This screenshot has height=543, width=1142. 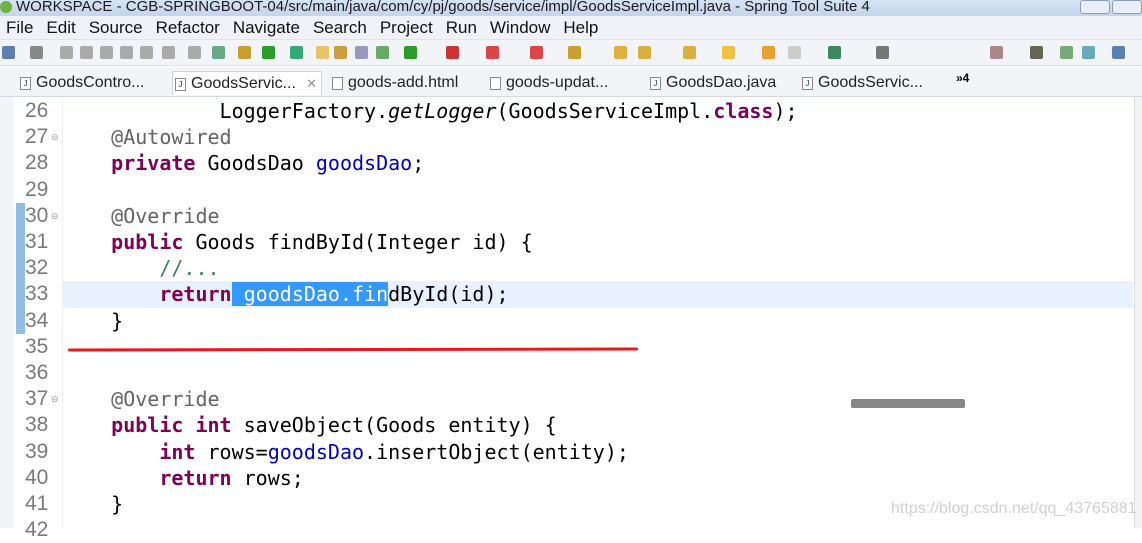 I want to click on menu-source: Source, so click(x=116, y=27).